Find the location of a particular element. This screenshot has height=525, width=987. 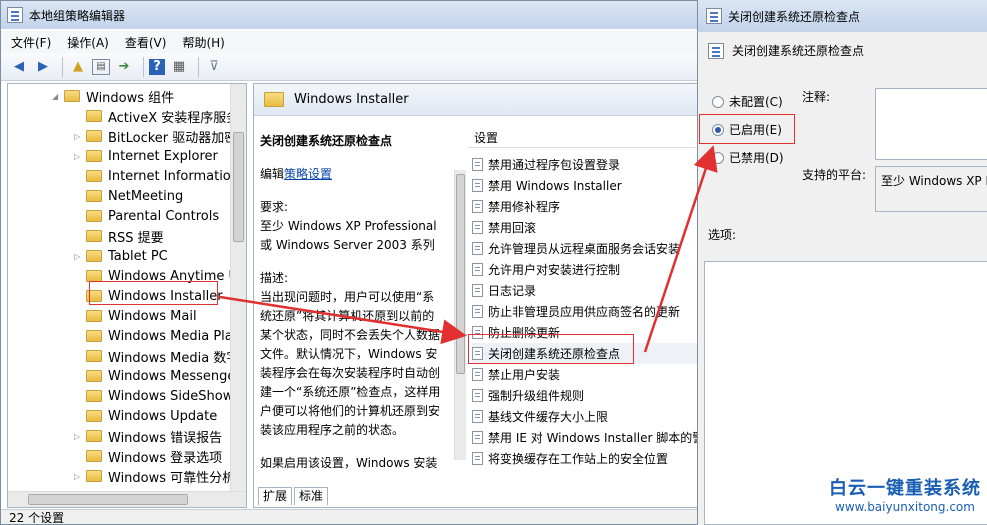

arrow-to-setting is located at coordinates (343, 320).